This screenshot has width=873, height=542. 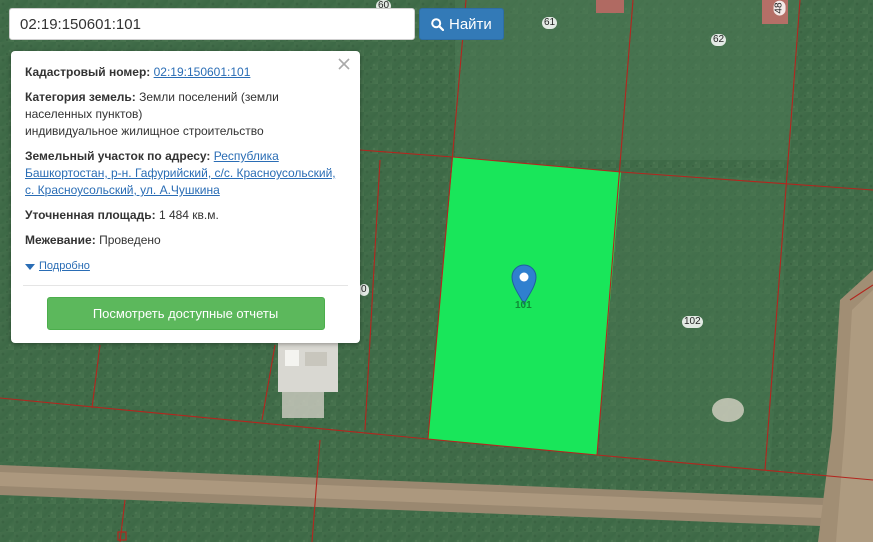 I want to click on survey-label: Межевание:, so click(x=60, y=240).